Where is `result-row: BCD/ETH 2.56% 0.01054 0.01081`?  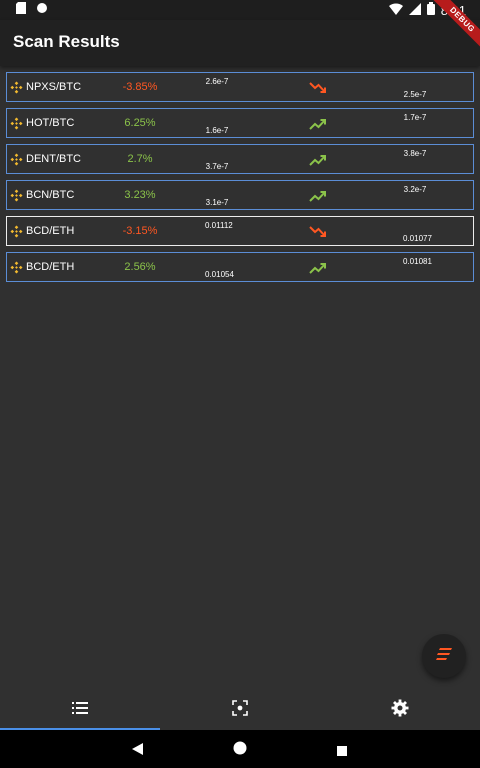
result-row: BCD/ETH 2.56% 0.01054 0.01081 is located at coordinates (240, 267).